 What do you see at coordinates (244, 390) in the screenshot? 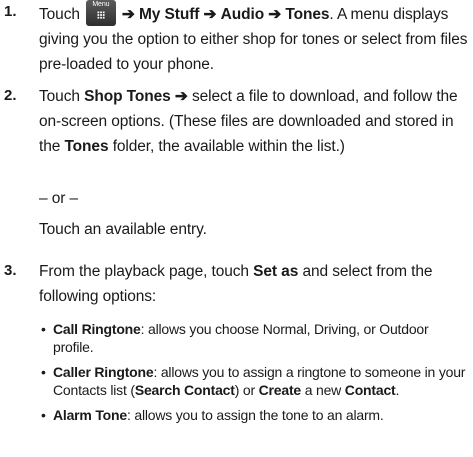
I see `option-description: ) or` at bounding box center [244, 390].